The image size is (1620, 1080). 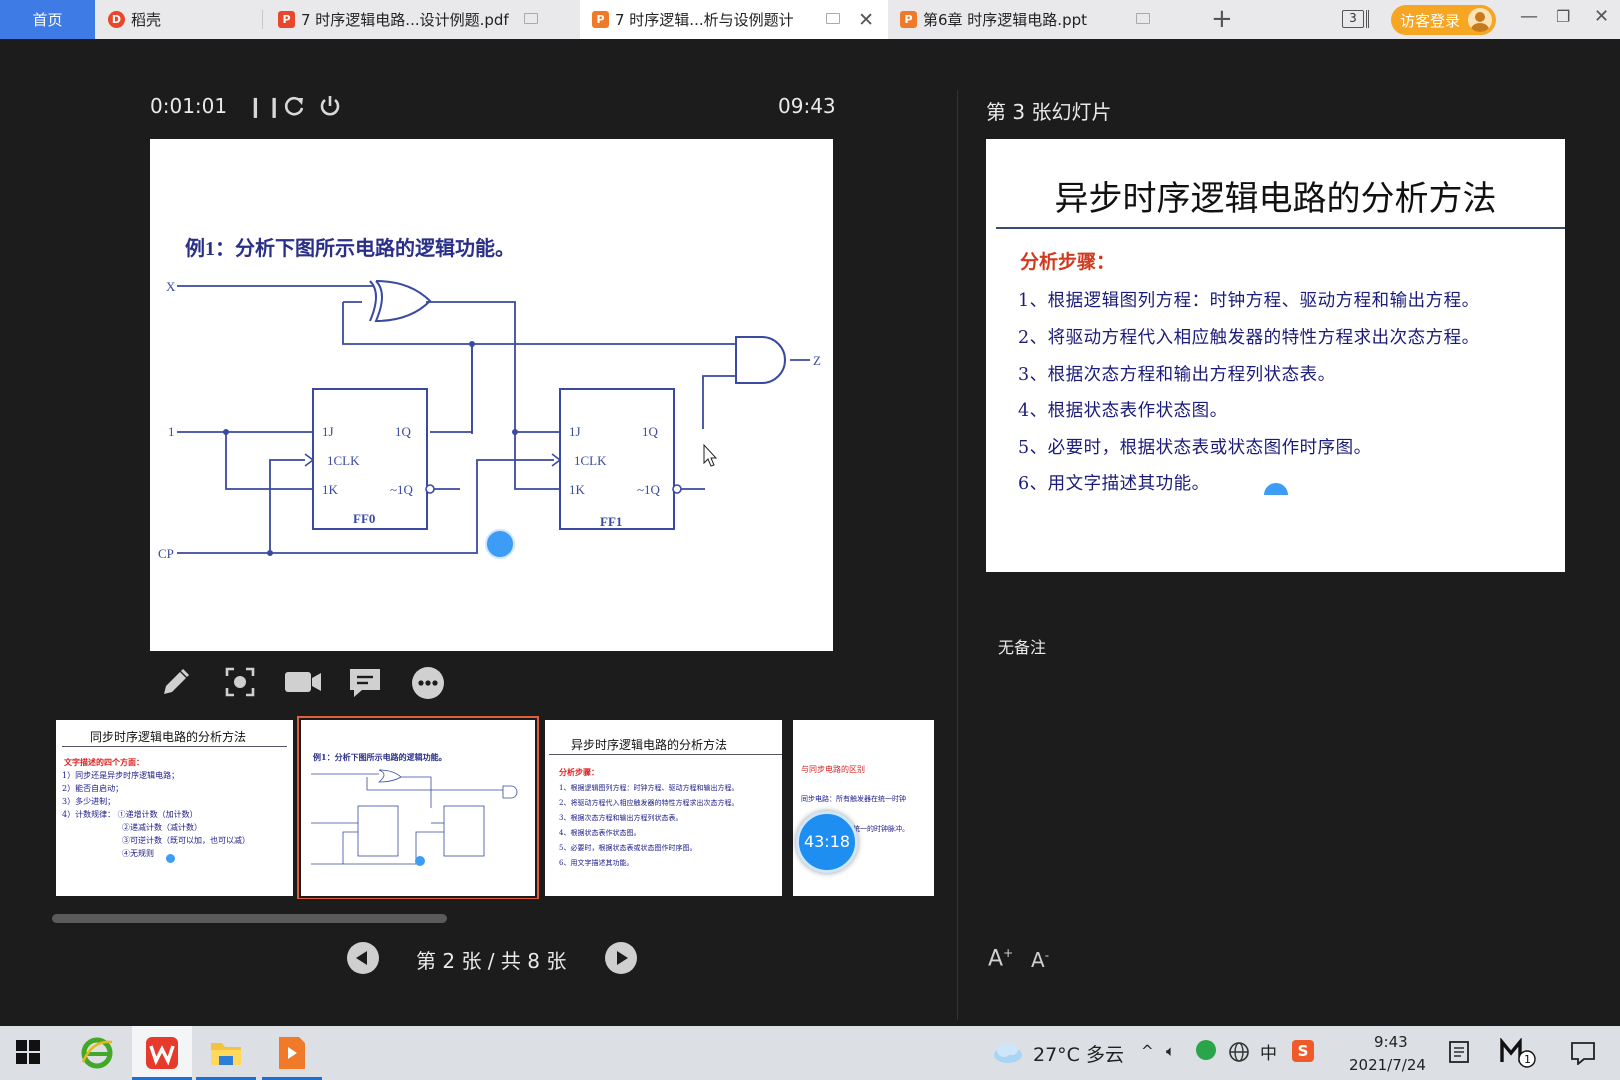 What do you see at coordinates (1000, 958) in the screenshot?
I see `font-increase-icon: A+` at bounding box center [1000, 958].